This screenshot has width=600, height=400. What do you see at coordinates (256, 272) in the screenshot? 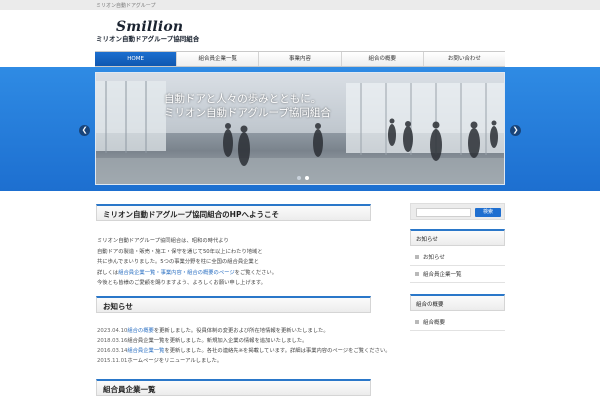
I see `intro-link-suffix: をご覧ください。` at bounding box center [256, 272].